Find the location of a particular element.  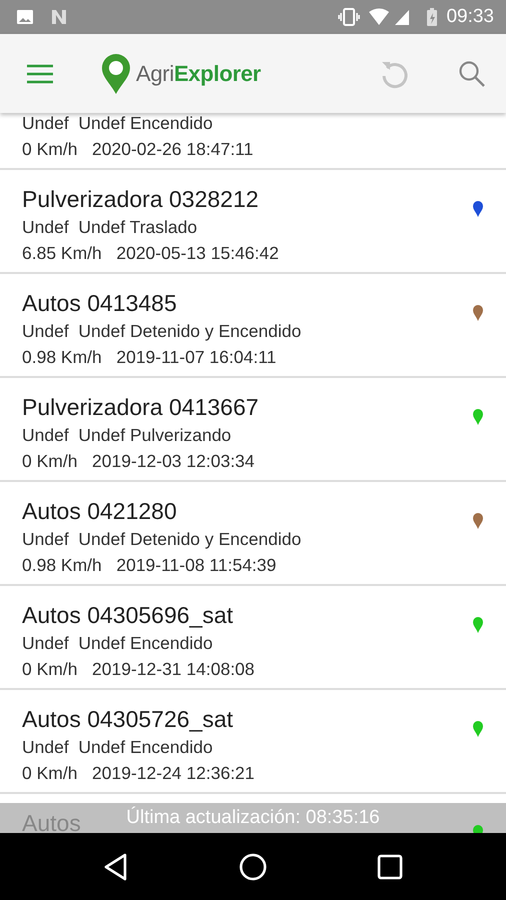

vehicle-name: Autos 04305726_sat is located at coordinates (128, 719).